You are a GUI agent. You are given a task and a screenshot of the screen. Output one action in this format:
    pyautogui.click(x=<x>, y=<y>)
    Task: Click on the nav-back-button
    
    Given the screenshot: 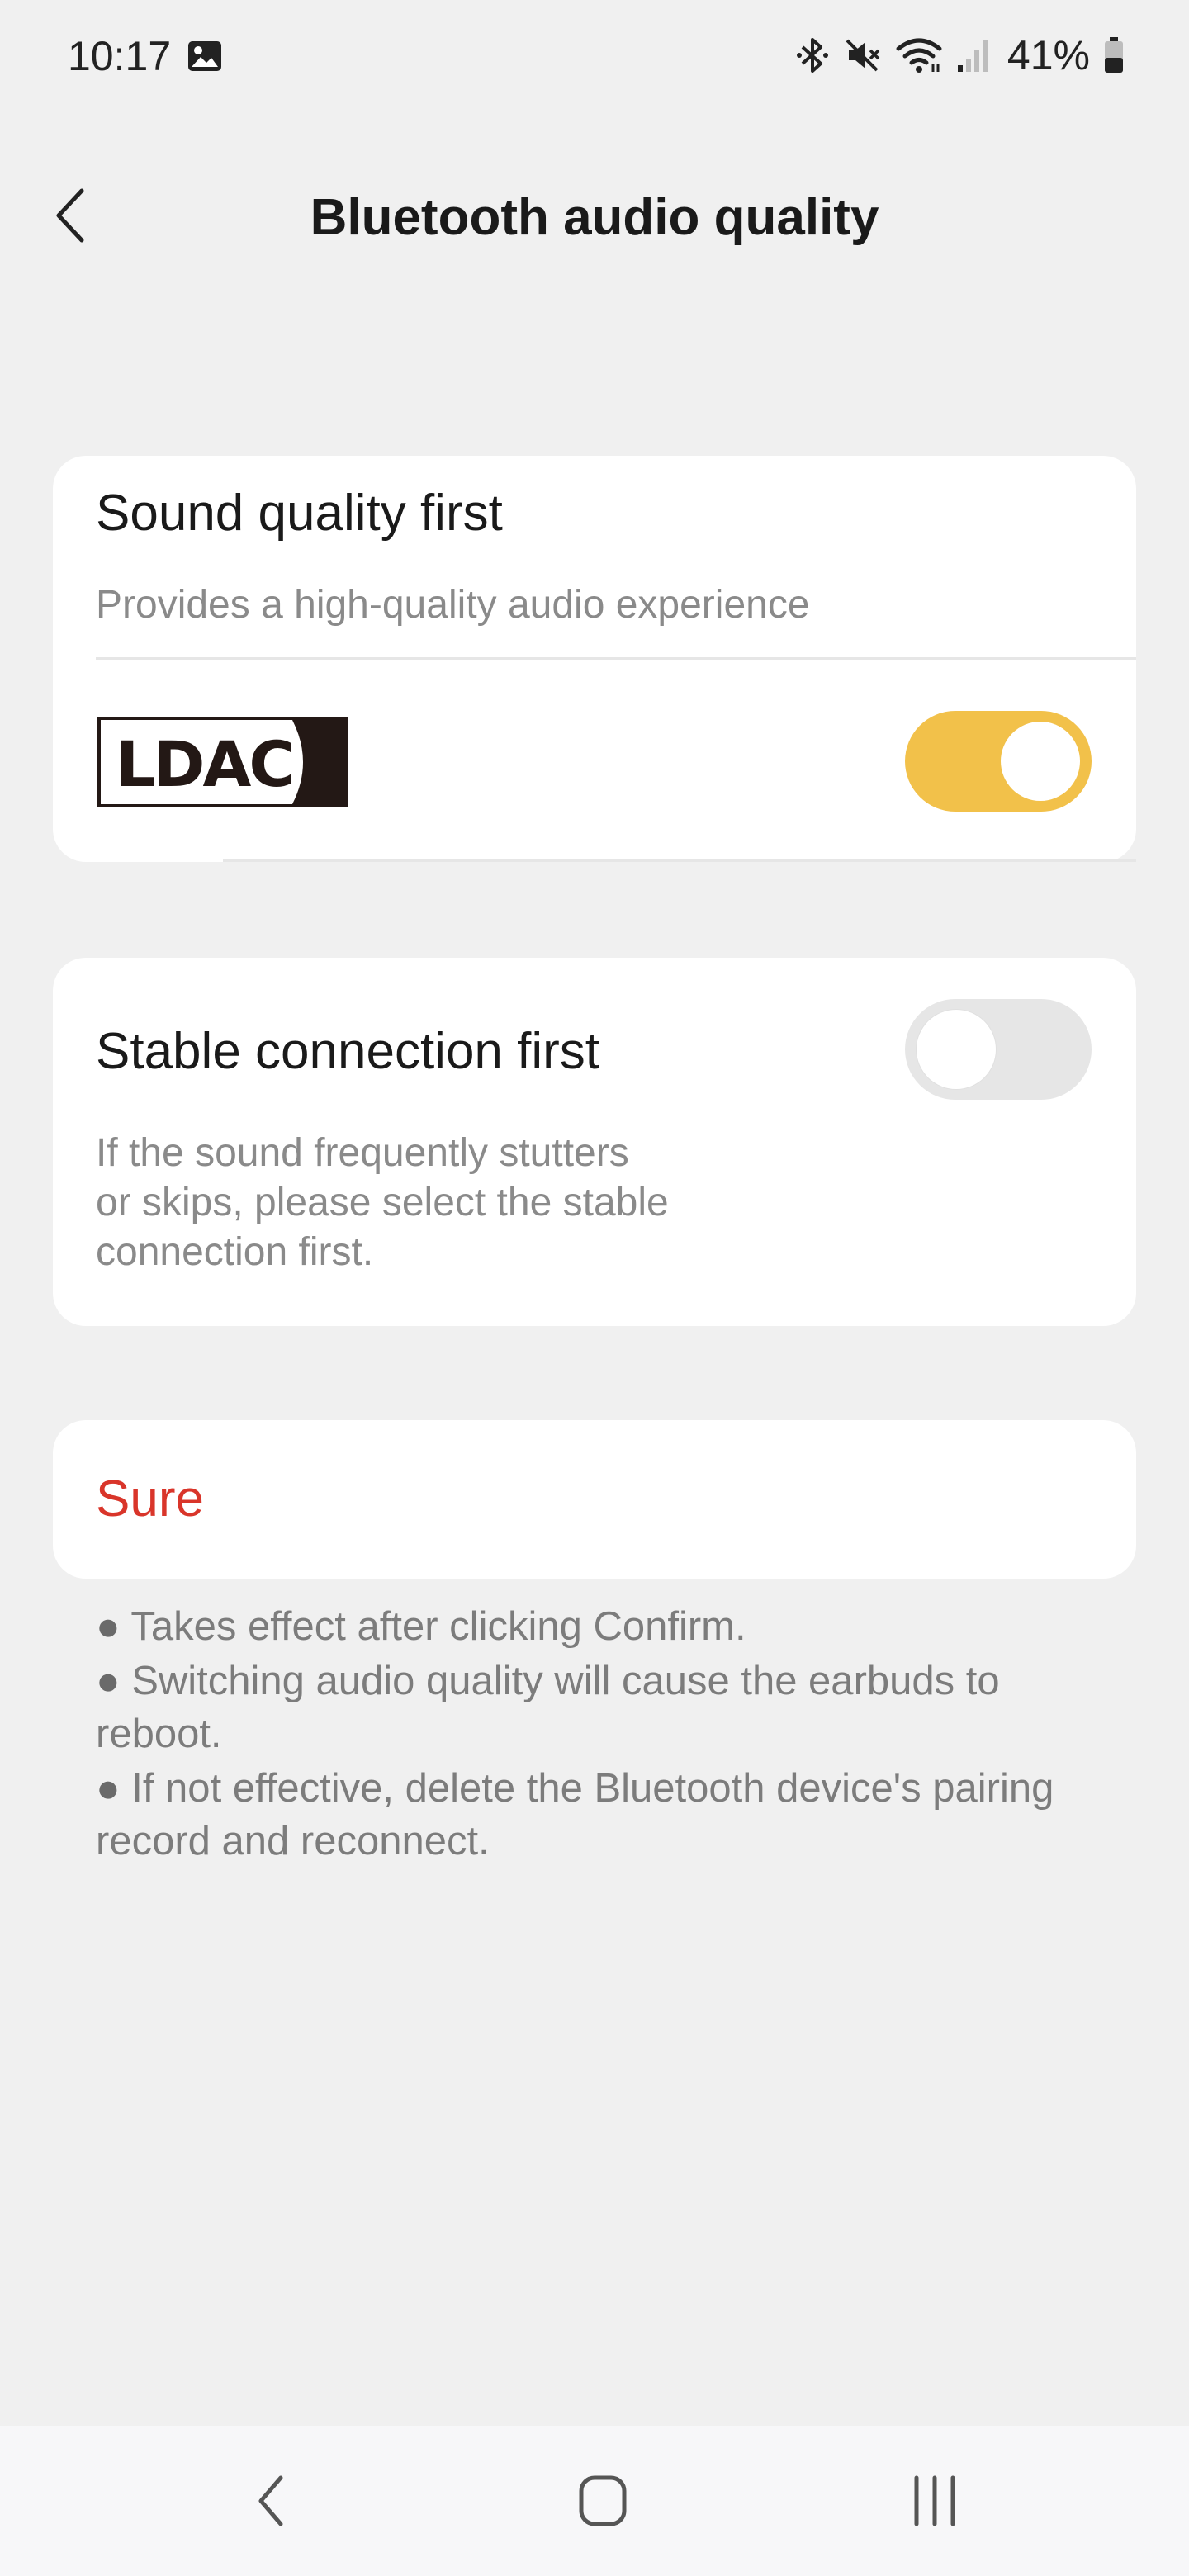 What is the action you would take?
    pyautogui.click(x=271, y=2501)
    